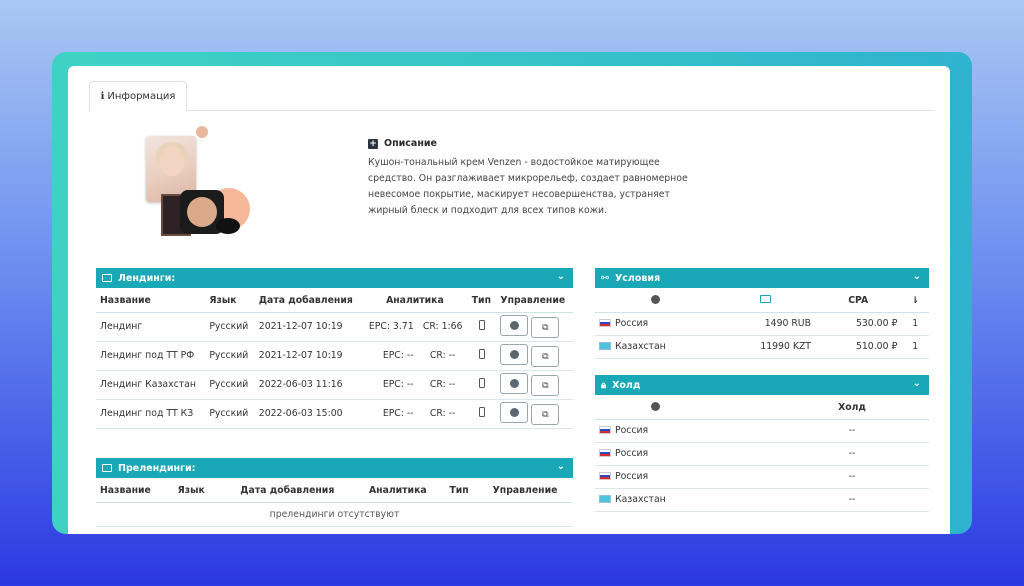  Describe the element at coordinates (141, 96) in the screenshot. I see `tab-info-label: Информация` at that location.